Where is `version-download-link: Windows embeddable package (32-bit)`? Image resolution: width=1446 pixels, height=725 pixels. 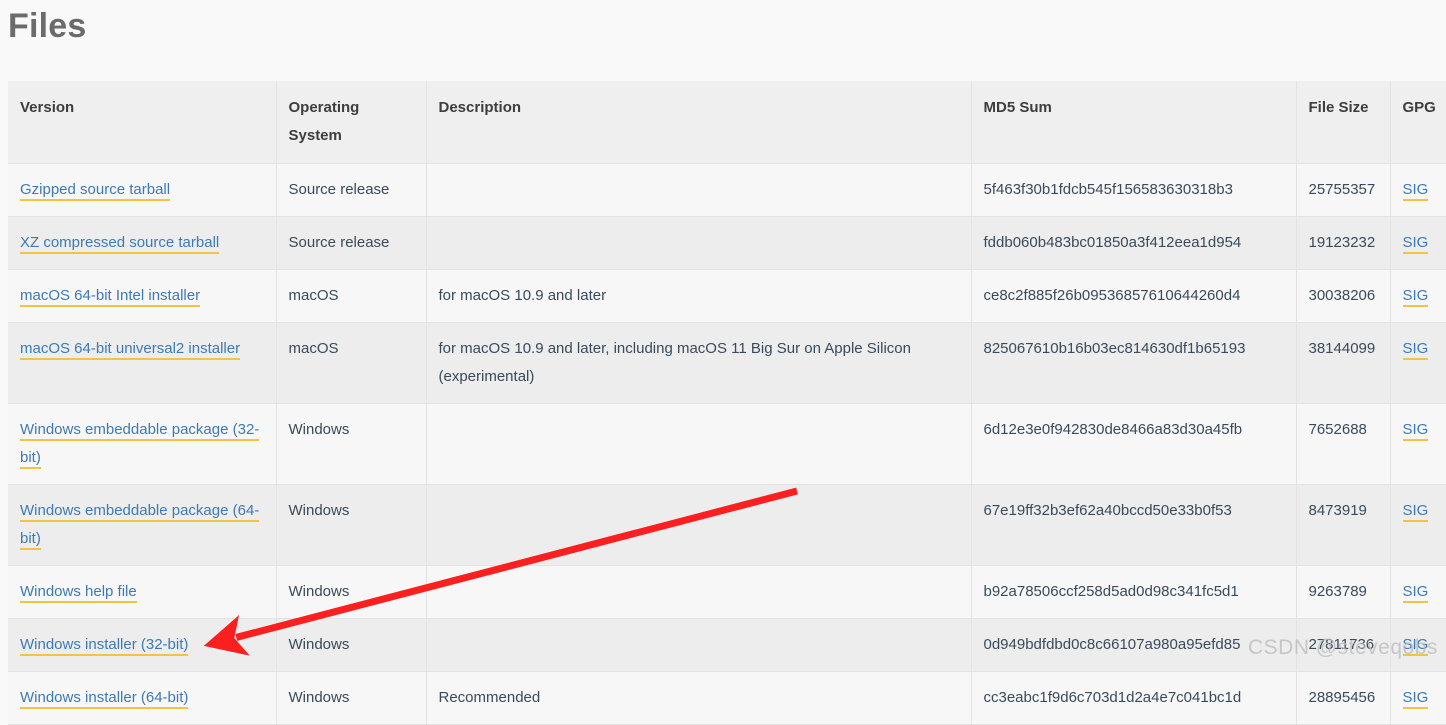 version-download-link: Windows embeddable package (32-bit) is located at coordinates (140, 445).